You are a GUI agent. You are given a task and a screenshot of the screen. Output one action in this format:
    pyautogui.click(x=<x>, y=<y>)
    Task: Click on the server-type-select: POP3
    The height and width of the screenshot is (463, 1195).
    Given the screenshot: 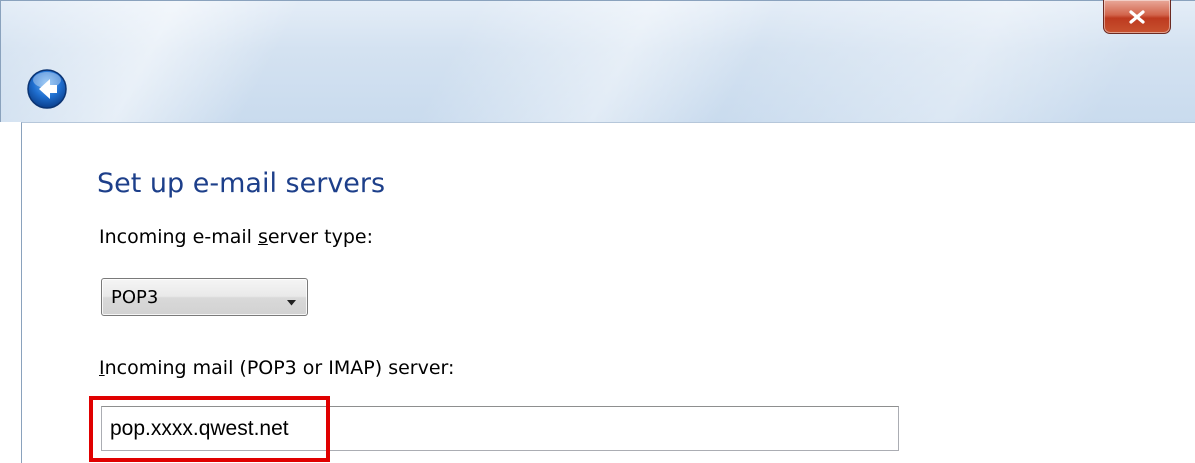 What is the action you would take?
    pyautogui.click(x=204, y=297)
    